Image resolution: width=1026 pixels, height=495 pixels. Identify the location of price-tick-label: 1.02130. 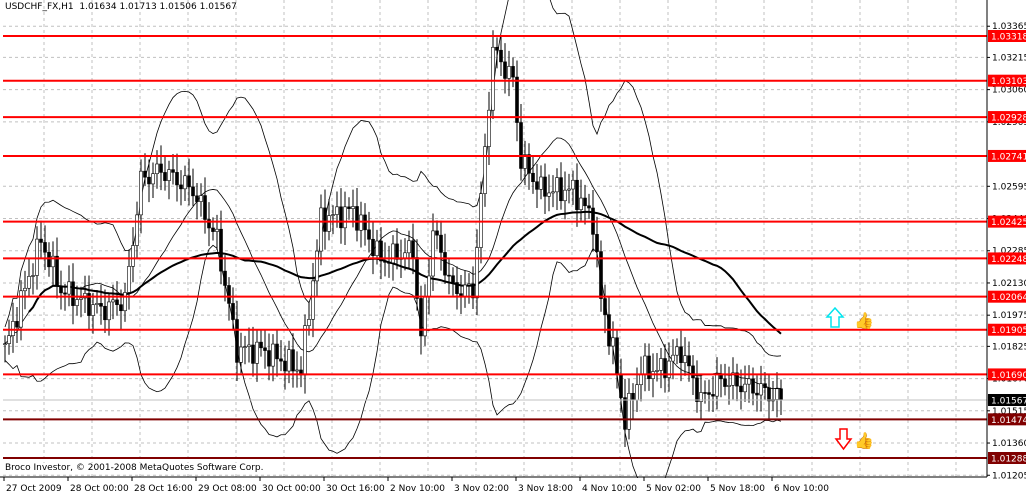
(1009, 284).